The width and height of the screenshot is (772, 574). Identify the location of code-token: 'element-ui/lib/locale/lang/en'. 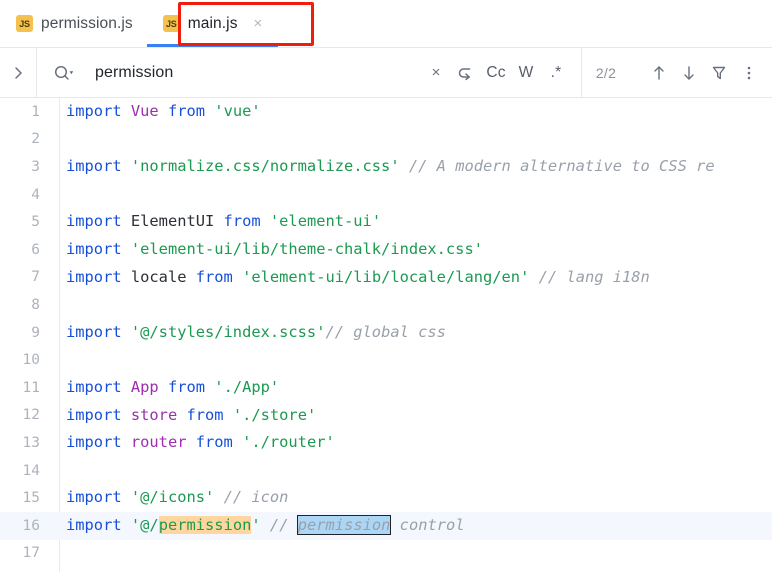
(386, 276).